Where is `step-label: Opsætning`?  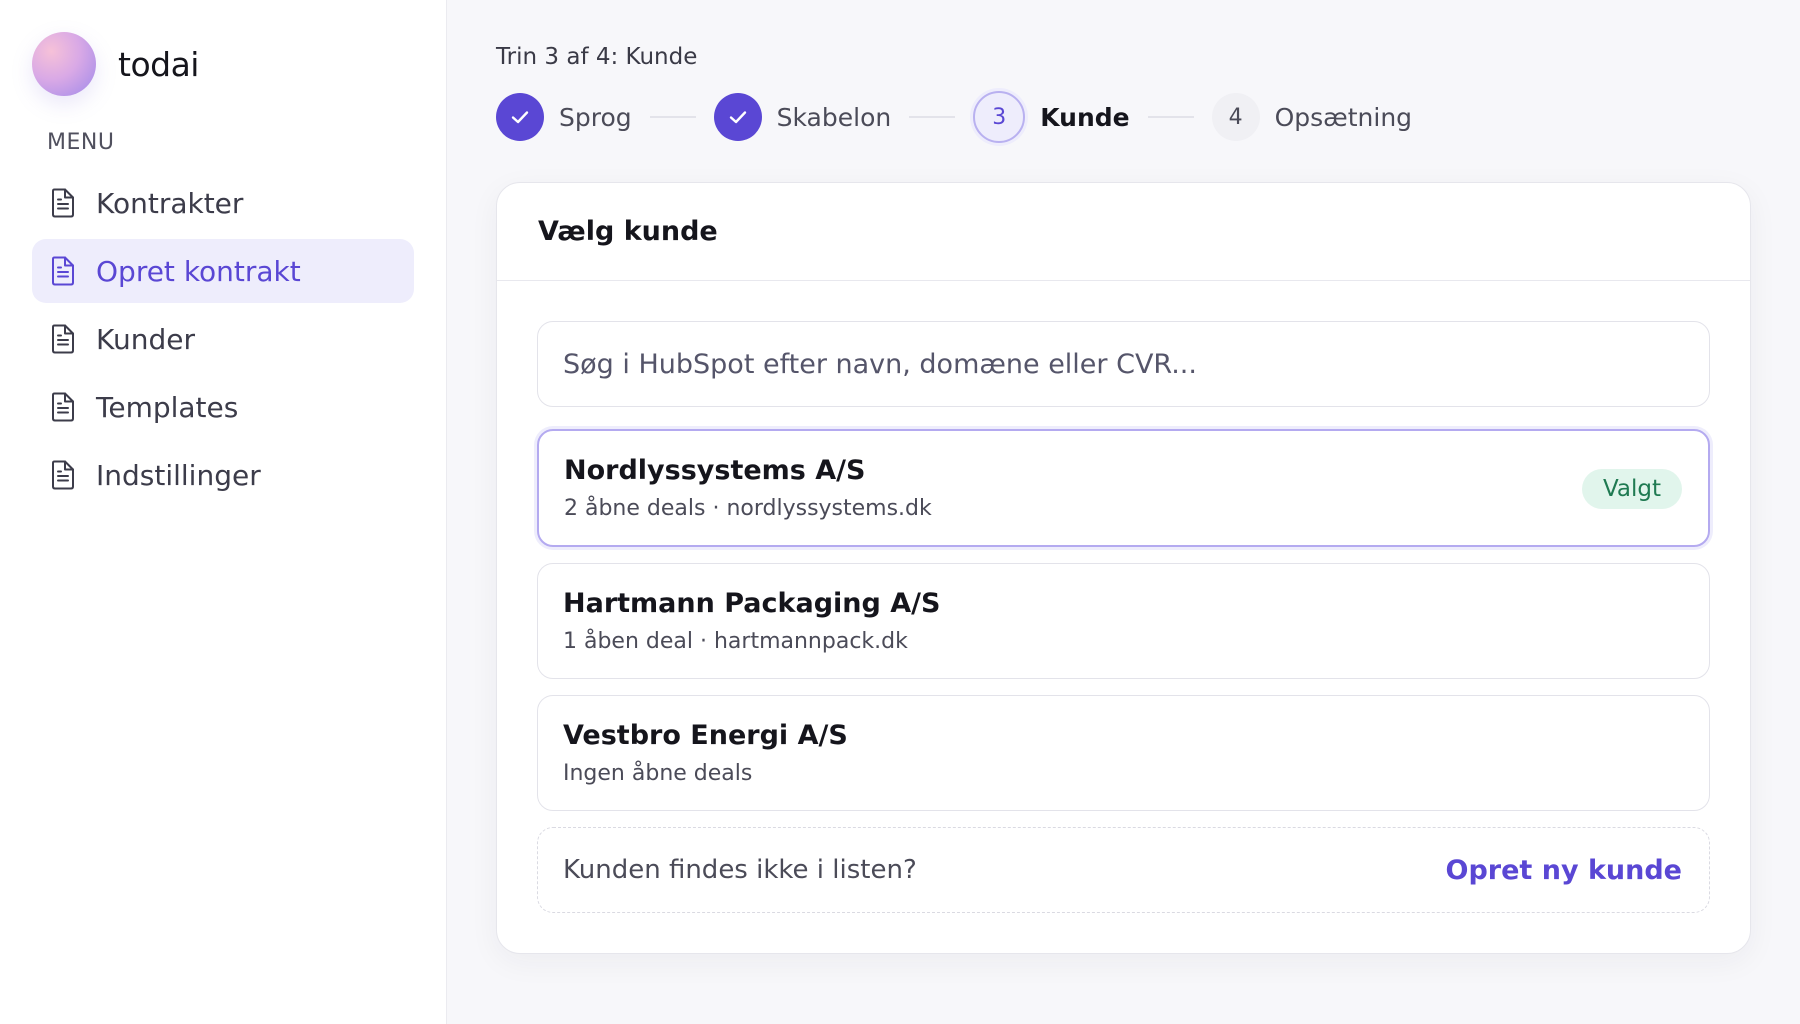
step-label: Opsætning is located at coordinates (1343, 117).